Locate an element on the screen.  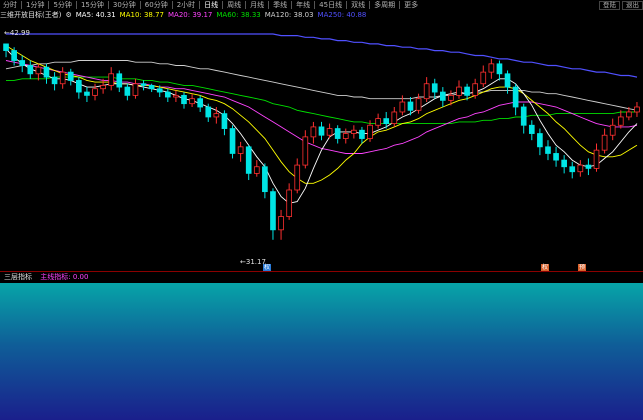
ma250-label: MA250: 40.88 is located at coordinates (342, 15).